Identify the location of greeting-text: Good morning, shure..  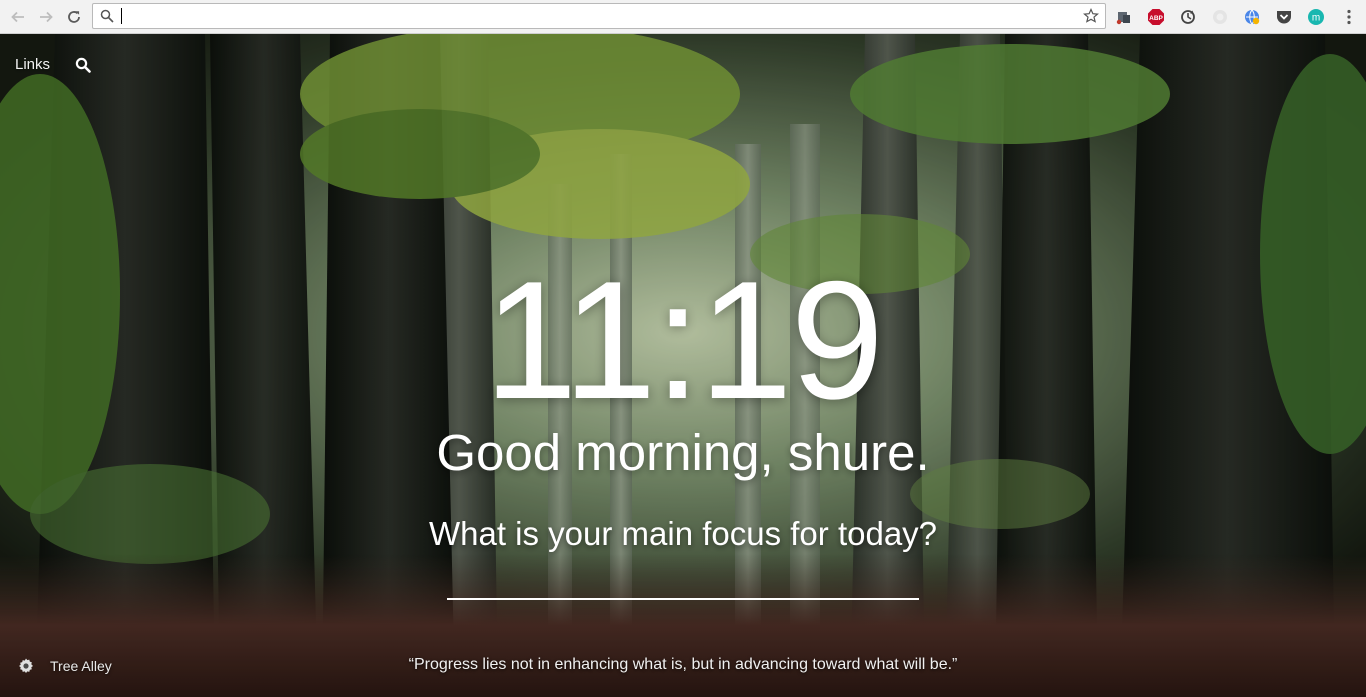
(683, 452).